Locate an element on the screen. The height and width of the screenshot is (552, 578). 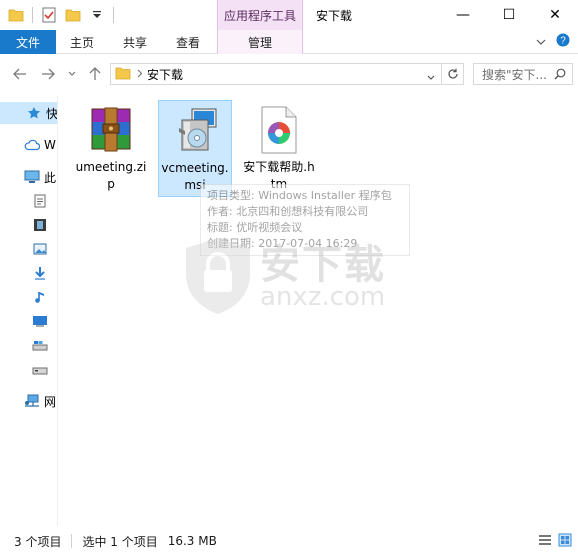
html-document-icon is located at coordinates (279, 130).